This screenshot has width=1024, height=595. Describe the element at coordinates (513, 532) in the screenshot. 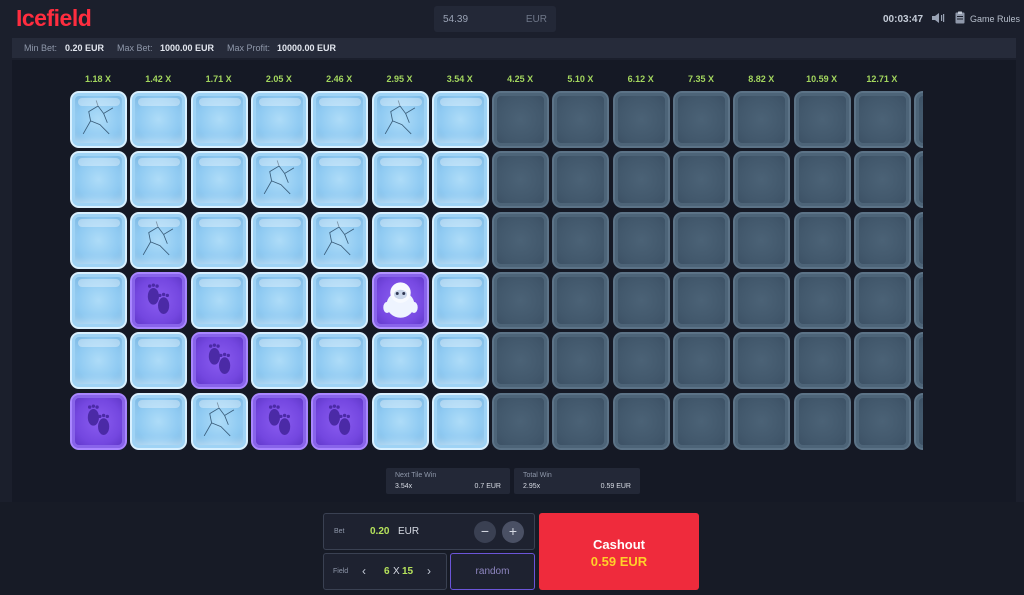

I see `increase-bet-button: +` at that location.